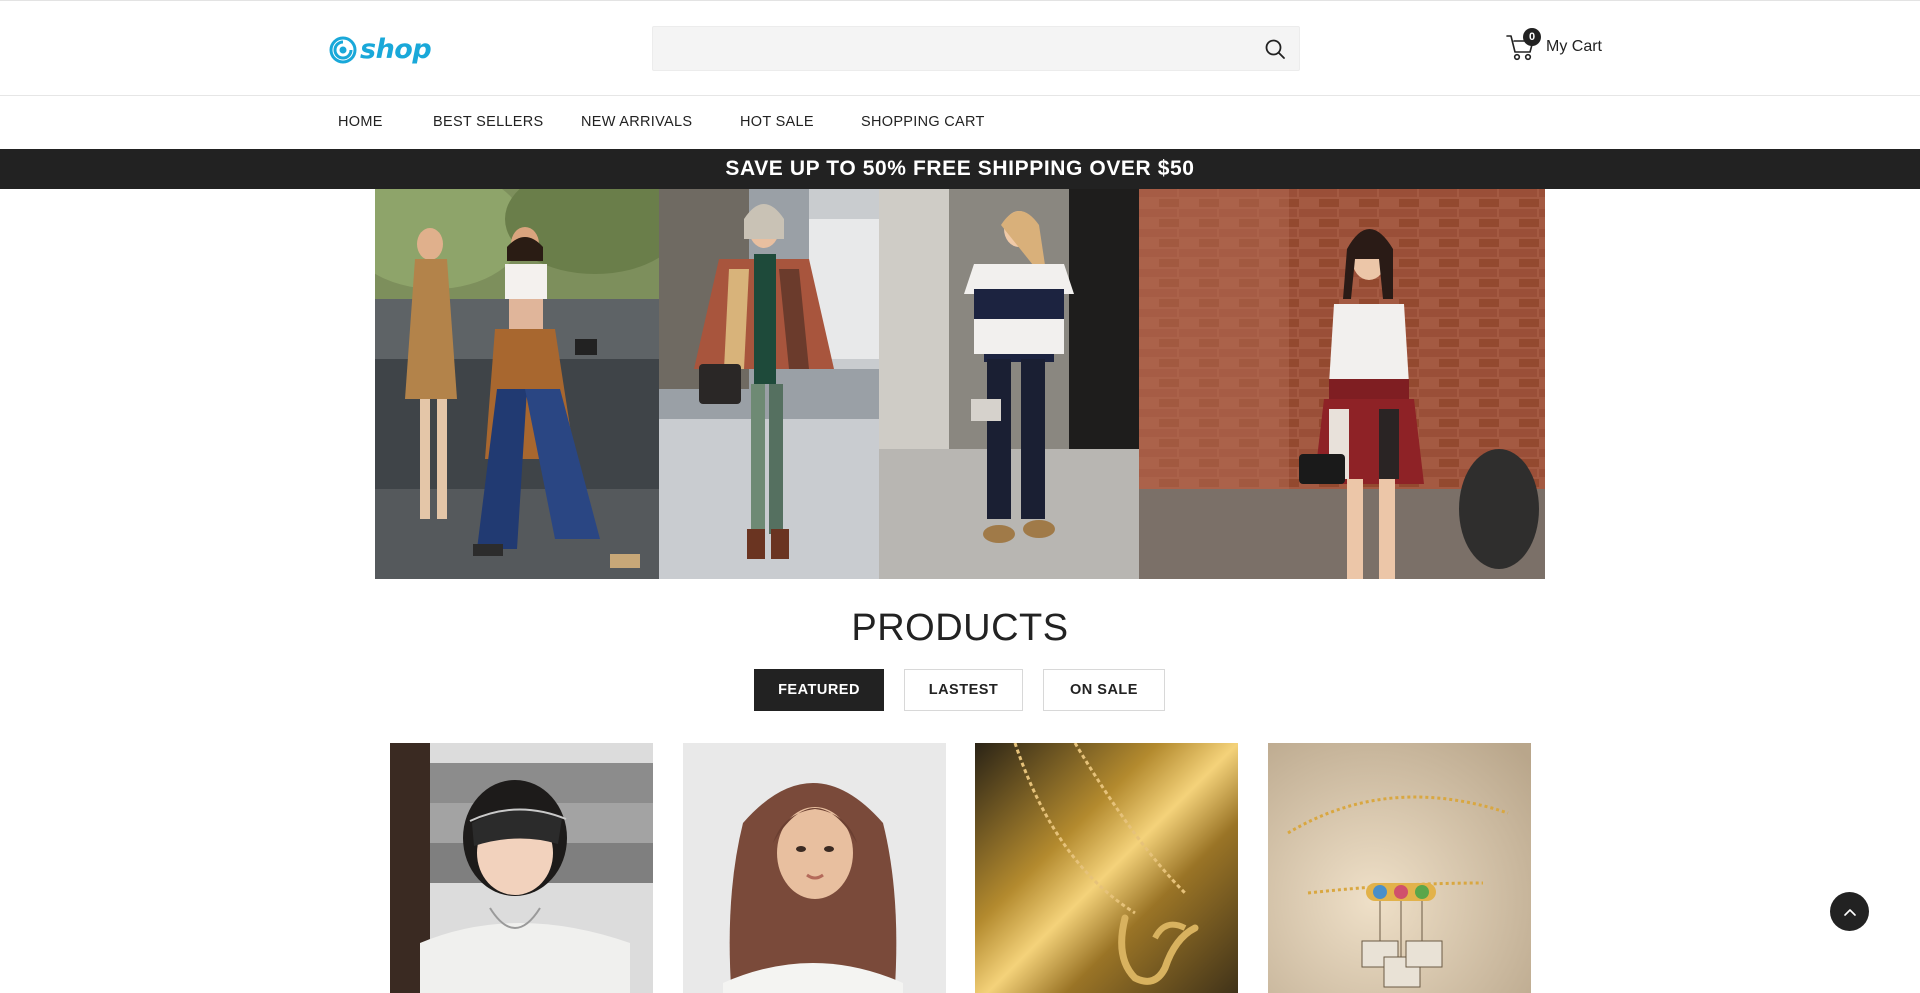  What do you see at coordinates (960, 868) in the screenshot?
I see `product-grid` at bounding box center [960, 868].